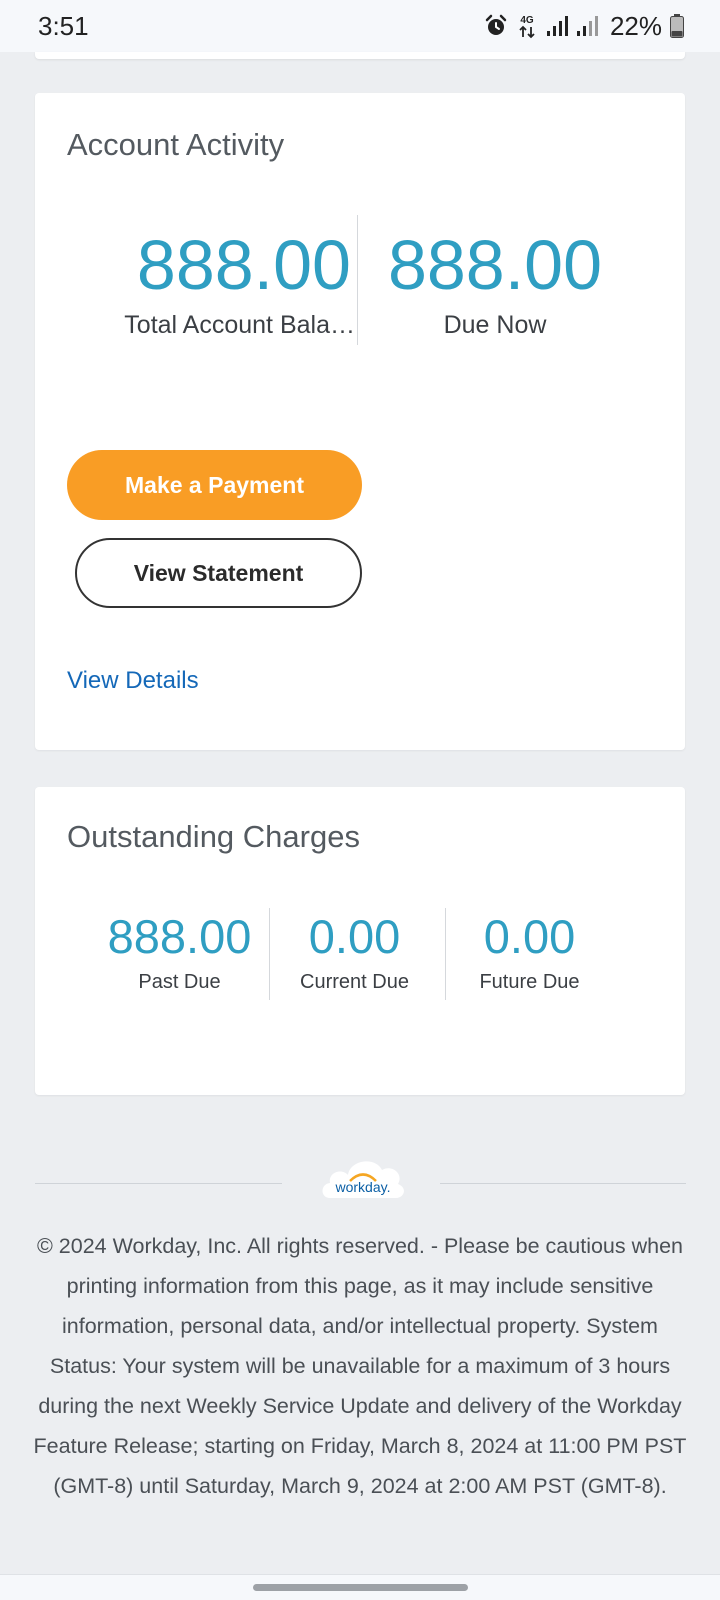  Describe the element at coordinates (133, 681) in the screenshot. I see `view-details-link: View Details` at that location.